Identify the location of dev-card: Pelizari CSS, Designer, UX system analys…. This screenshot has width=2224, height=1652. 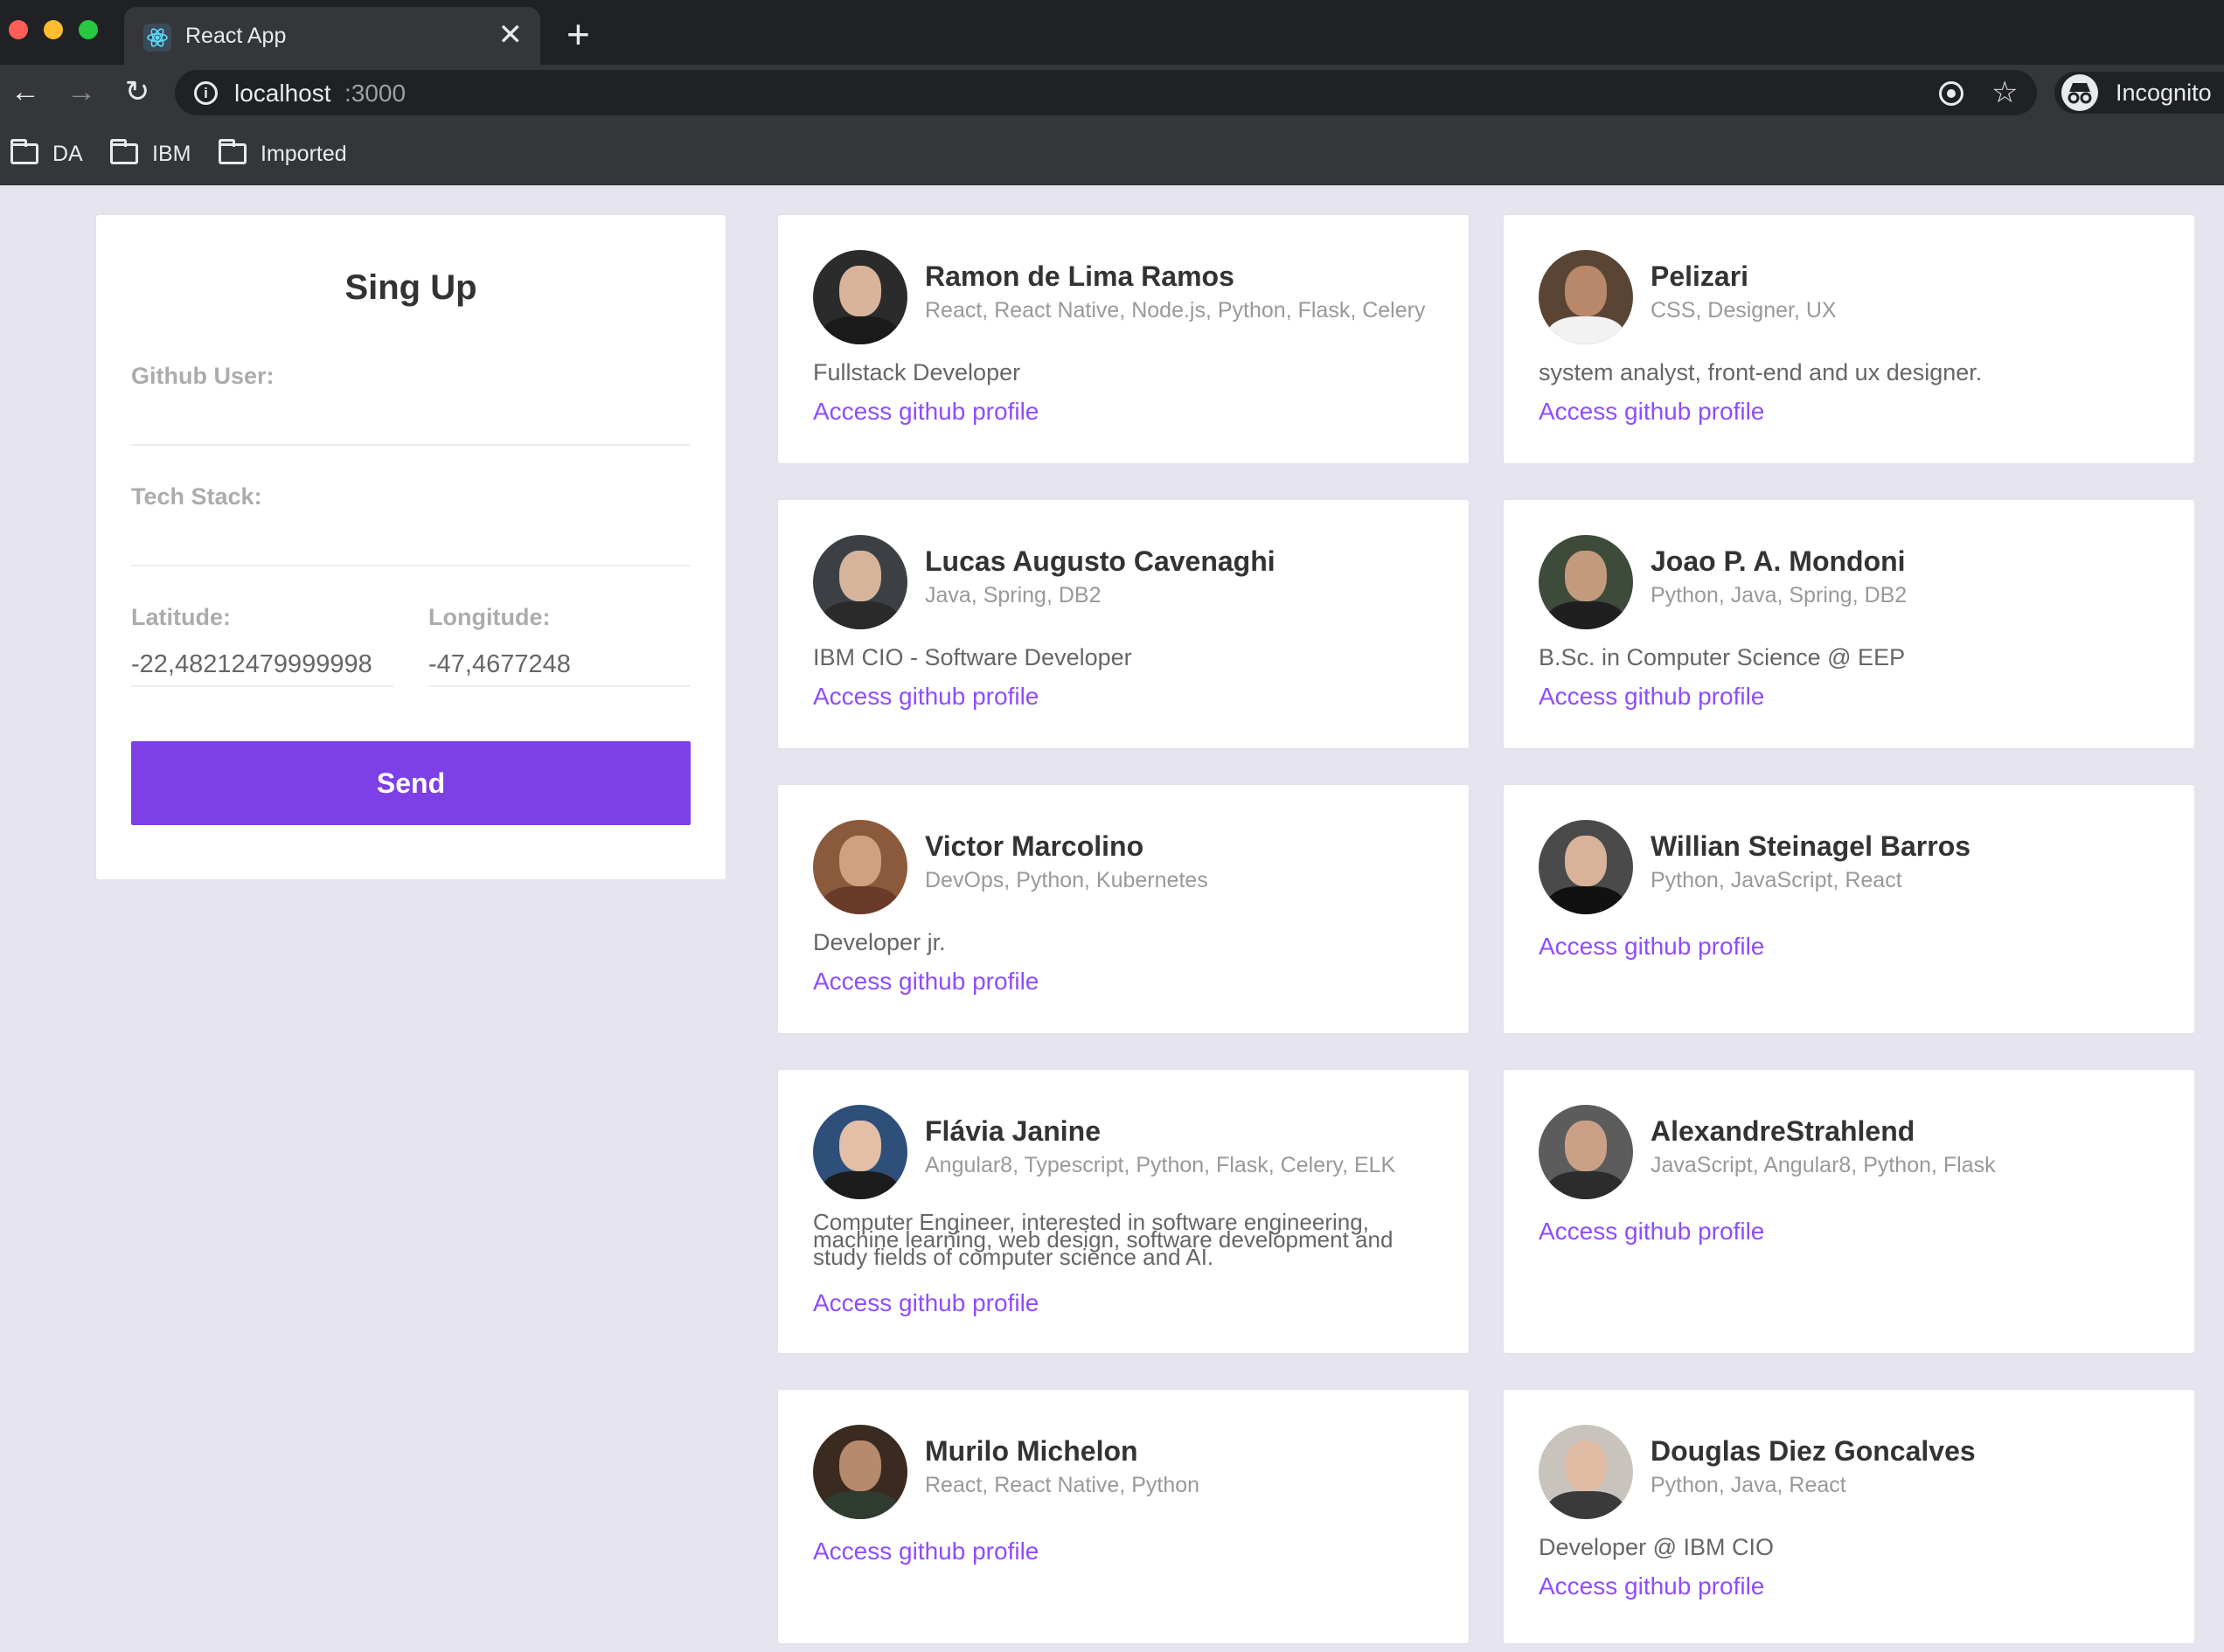
(1849, 339).